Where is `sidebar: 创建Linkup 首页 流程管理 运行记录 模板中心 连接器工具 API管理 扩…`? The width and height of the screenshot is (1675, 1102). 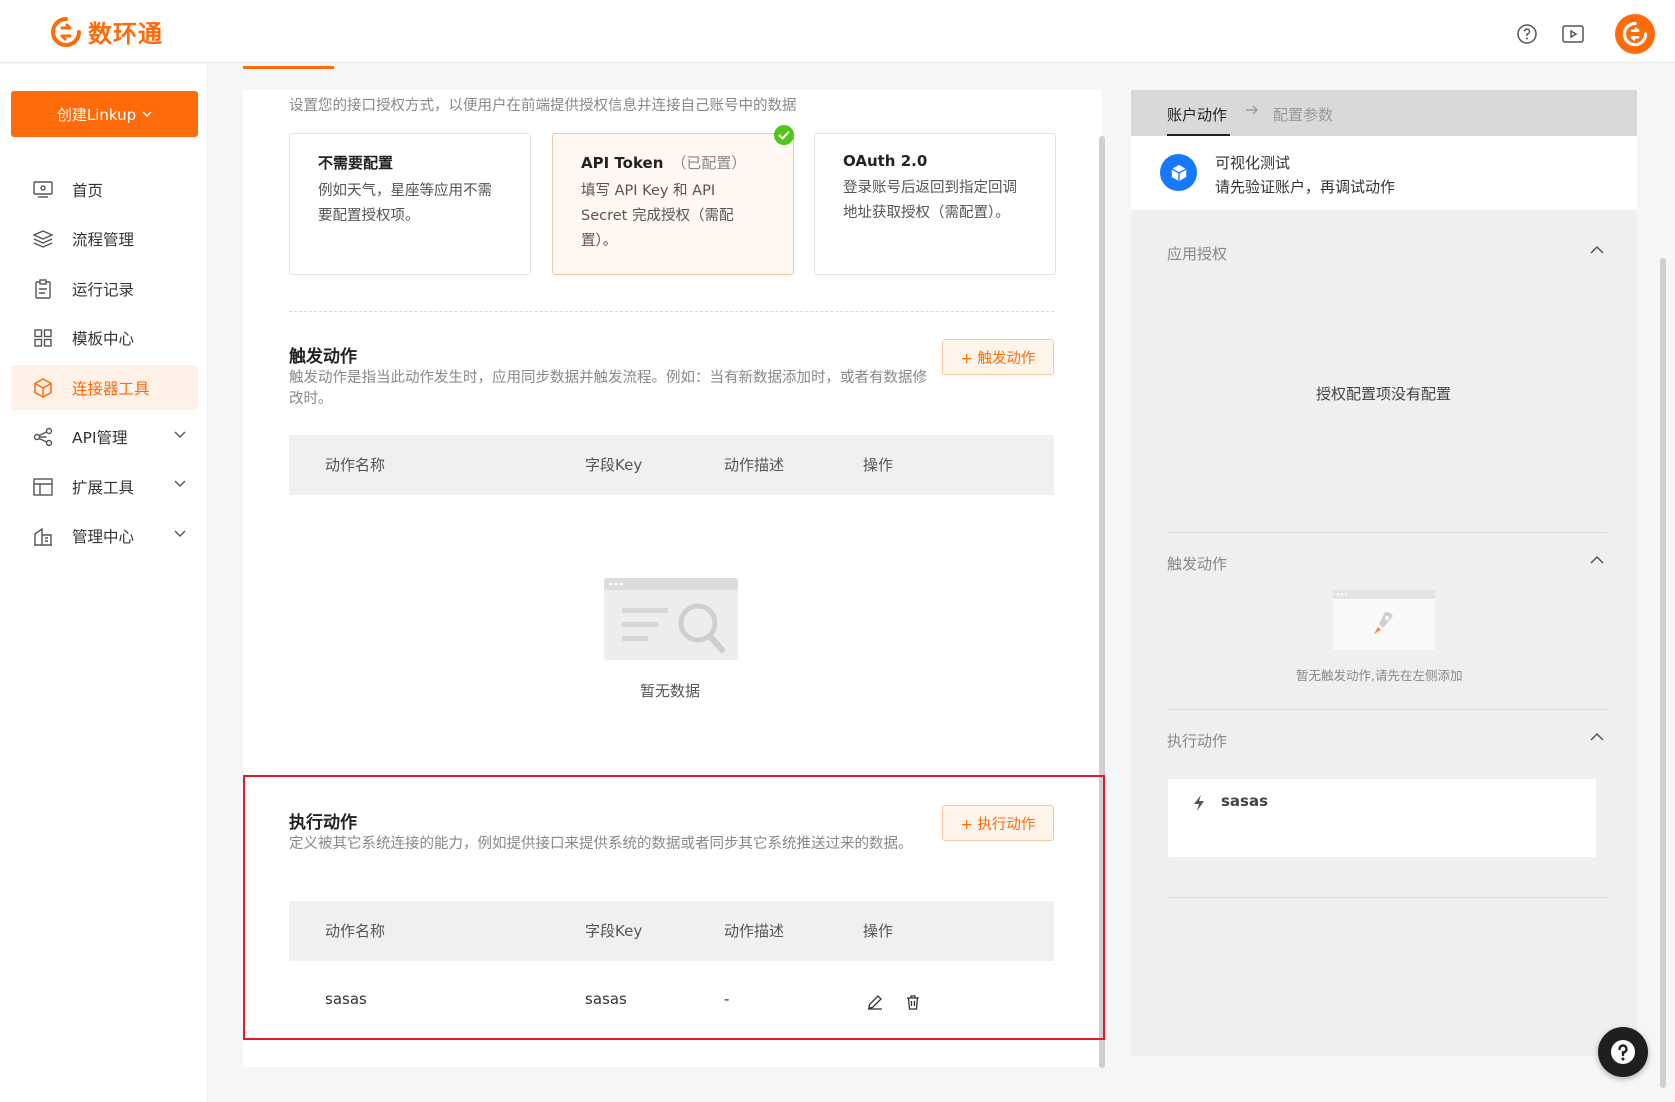 sidebar: 创建Linkup 首页 流程管理 运行记录 模板中心 连接器工具 API管理 扩… is located at coordinates (104, 583).